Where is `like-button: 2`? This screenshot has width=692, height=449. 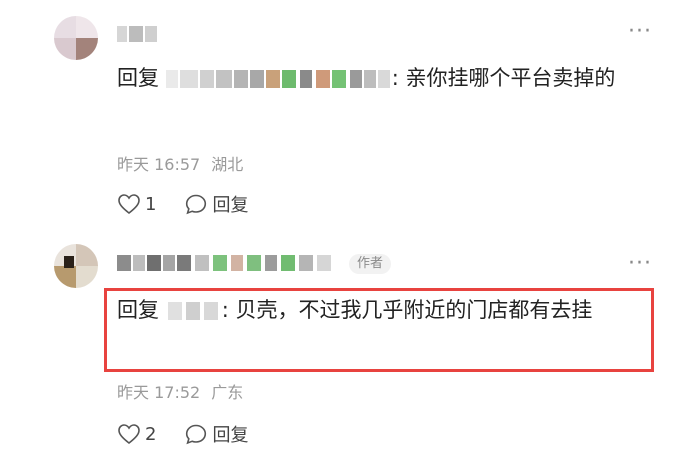
like-button: 2 is located at coordinates (136, 434).